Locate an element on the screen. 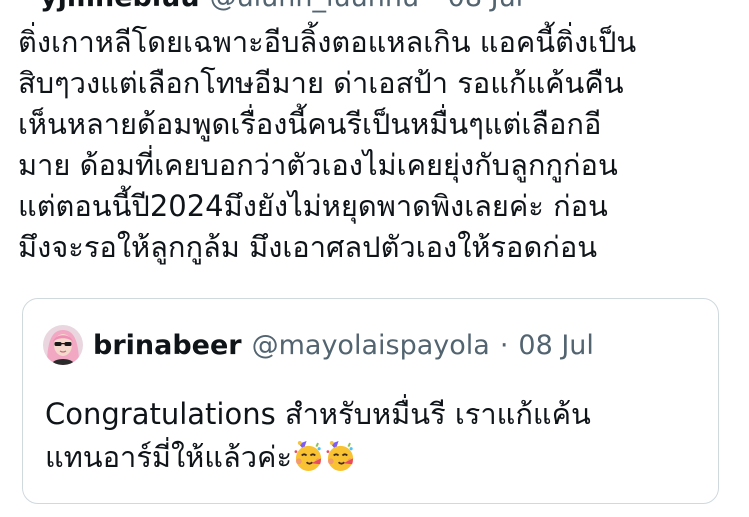 The image size is (749, 517). quoted-author-name: brinabeer is located at coordinates (167, 345).